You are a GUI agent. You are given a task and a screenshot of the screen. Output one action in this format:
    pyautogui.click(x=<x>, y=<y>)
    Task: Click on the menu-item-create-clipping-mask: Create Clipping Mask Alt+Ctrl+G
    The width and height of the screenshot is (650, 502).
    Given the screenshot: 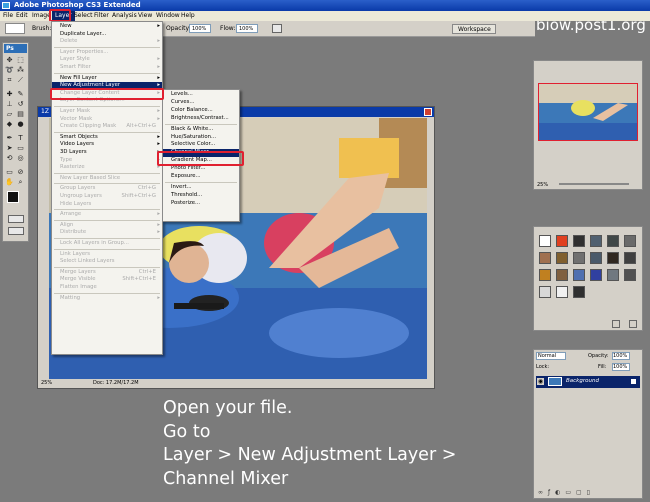 What is the action you would take?
    pyautogui.click(x=107, y=127)
    